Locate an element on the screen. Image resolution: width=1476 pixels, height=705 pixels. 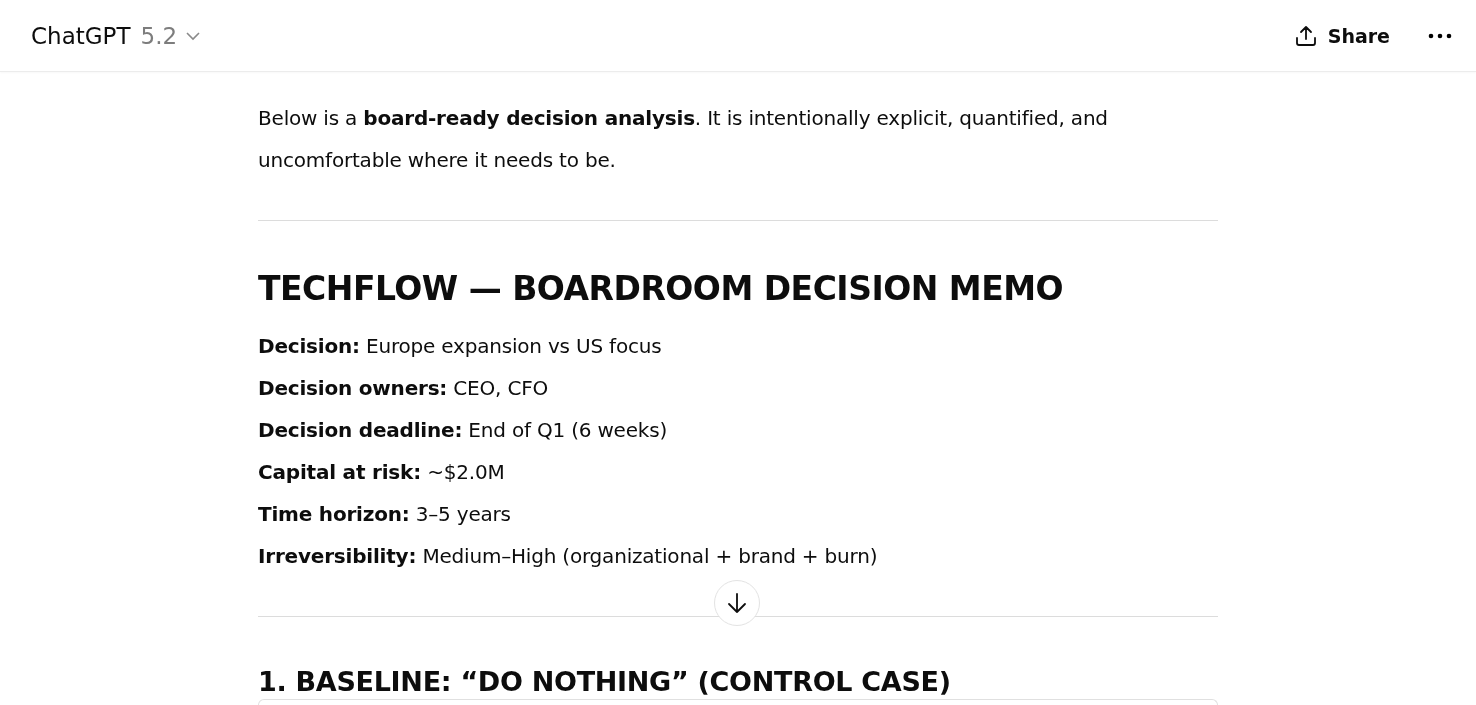
memo-field: Decision owners: CEO, CFO is located at coordinates (738, 388).